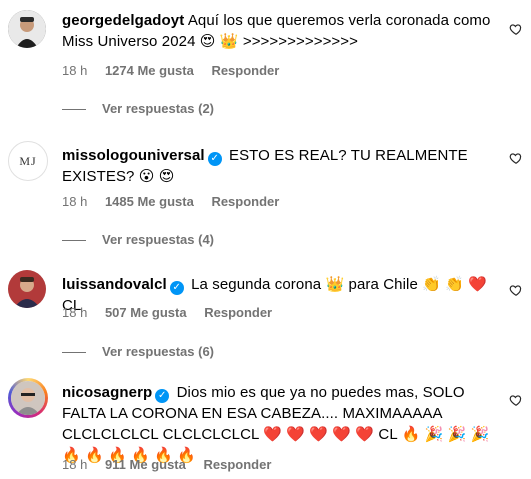 The image size is (531, 479). What do you see at coordinates (114, 284) in the screenshot?
I see `comment-username: luissandovalcl` at bounding box center [114, 284].